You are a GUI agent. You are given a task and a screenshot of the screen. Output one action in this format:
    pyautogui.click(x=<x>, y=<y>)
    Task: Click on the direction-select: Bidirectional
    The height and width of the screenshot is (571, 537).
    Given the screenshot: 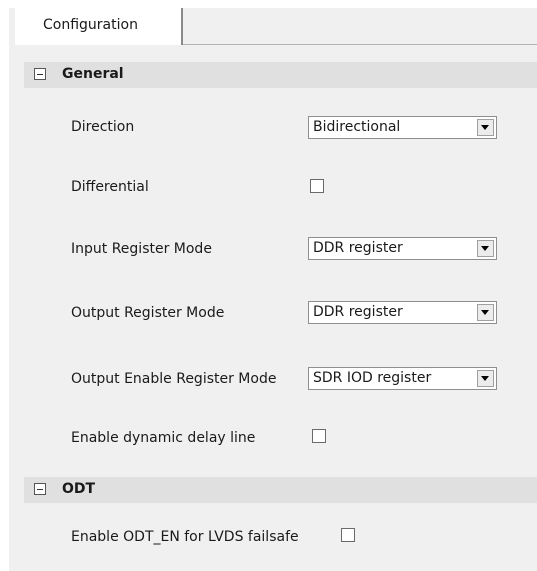 What is the action you would take?
    pyautogui.click(x=402, y=127)
    